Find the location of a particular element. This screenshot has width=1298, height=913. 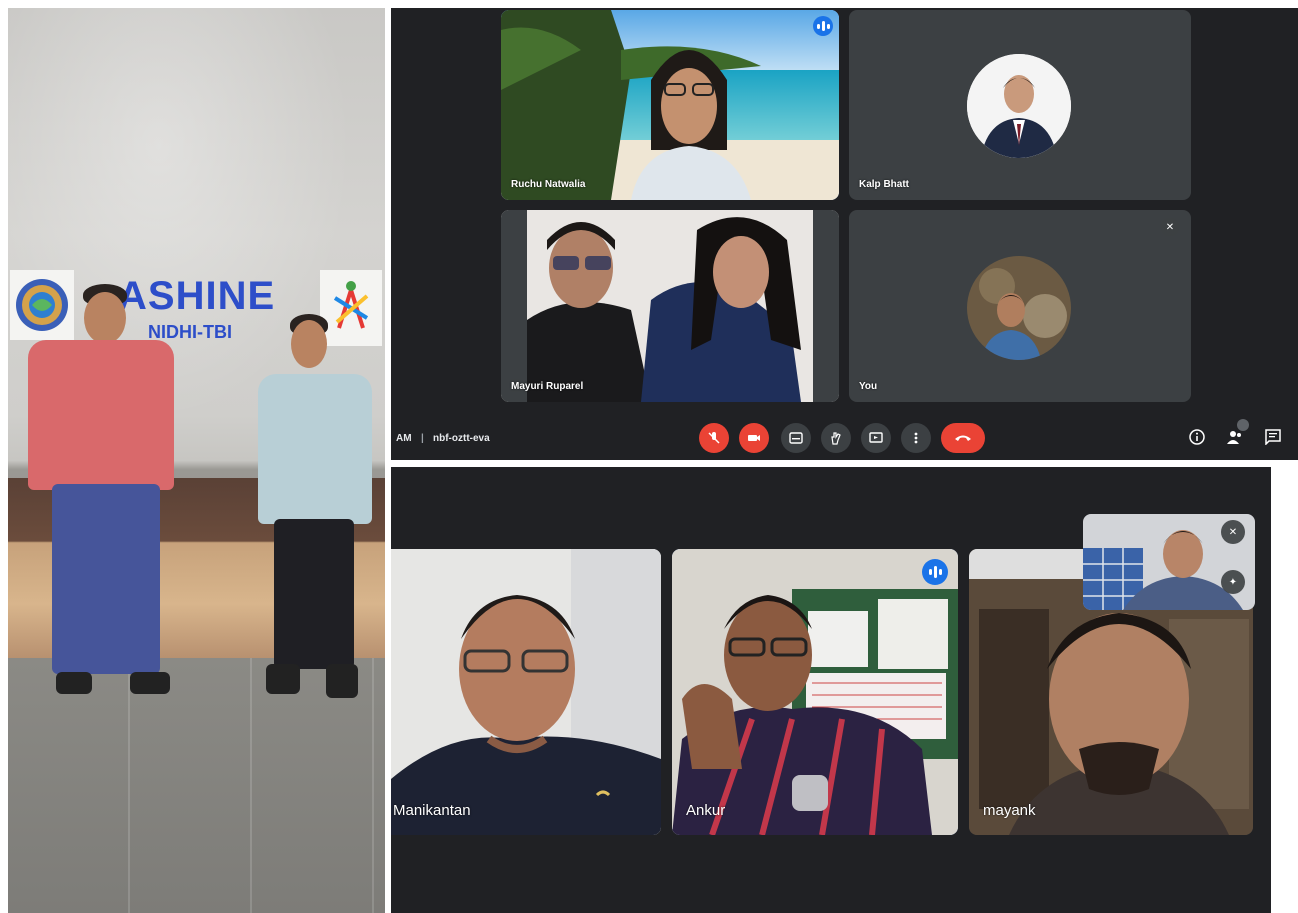

self-view-tile: ✕ ✦ is located at coordinates (1169, 562).